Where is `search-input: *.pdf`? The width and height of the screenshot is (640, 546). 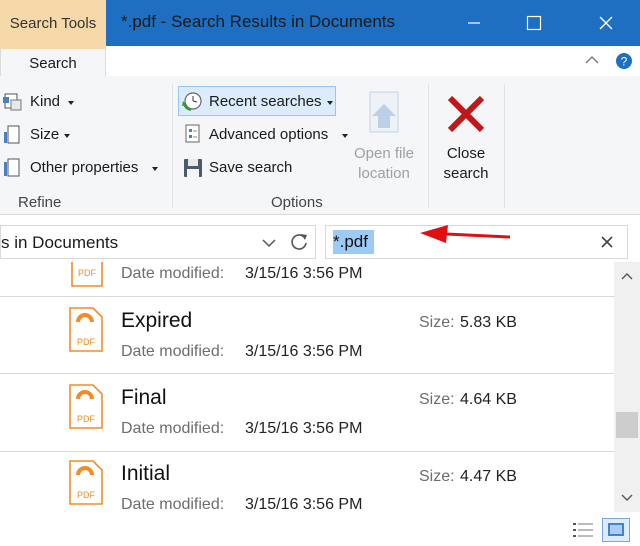 search-input: *.pdf is located at coordinates (353, 242).